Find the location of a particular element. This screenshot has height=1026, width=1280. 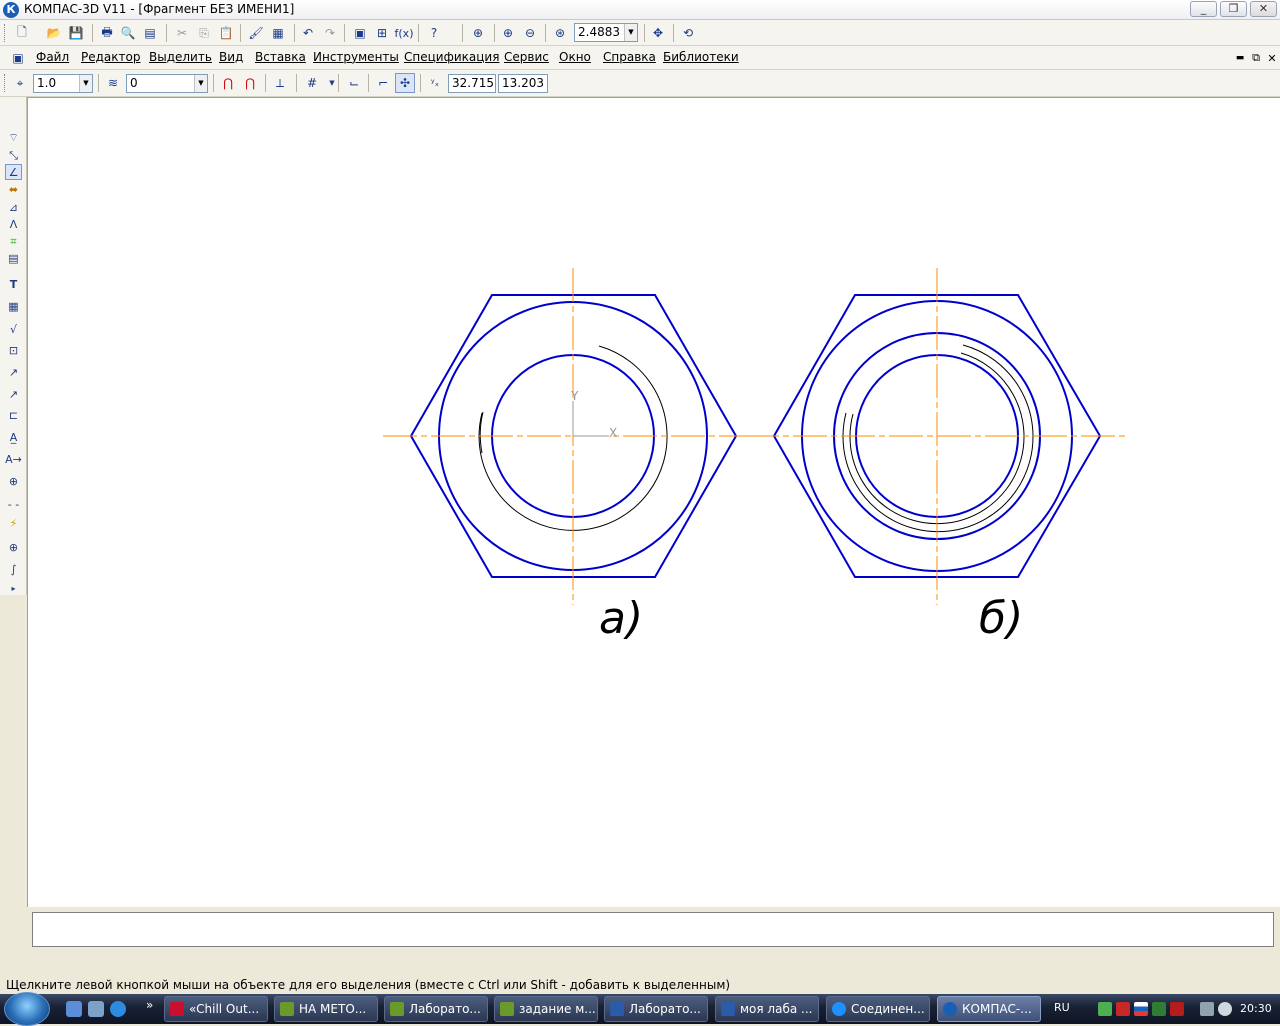

internet-explorer-icon is located at coordinates (118, 1009).